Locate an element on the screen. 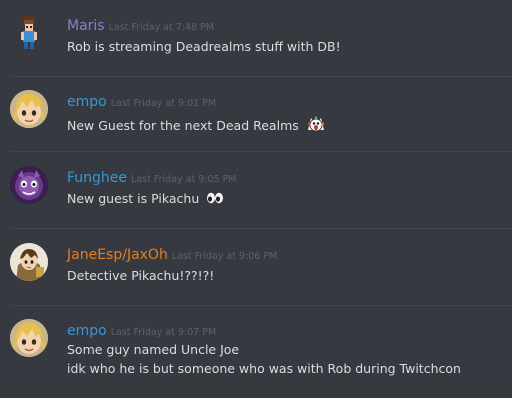 This screenshot has width=512, height=398. message-timestamp: Last Friday at 9:01 PM is located at coordinates (163, 103).